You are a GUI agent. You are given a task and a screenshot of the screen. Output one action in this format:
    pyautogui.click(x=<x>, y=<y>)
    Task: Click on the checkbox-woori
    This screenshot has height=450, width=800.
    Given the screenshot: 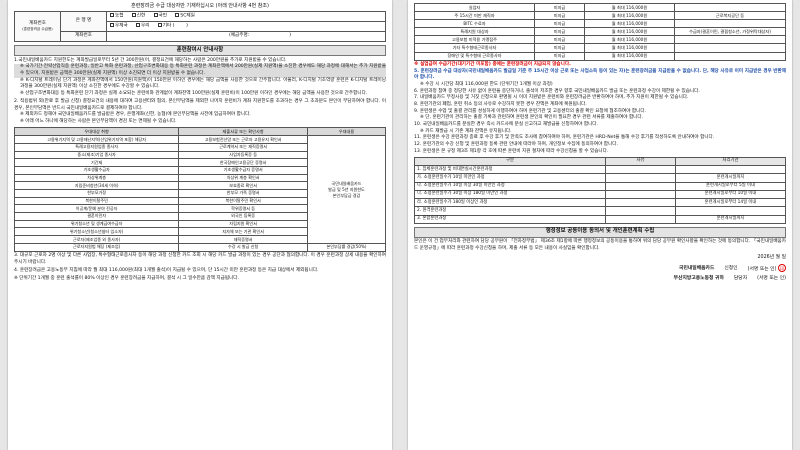 What is the action you would take?
    pyautogui.click(x=138, y=25)
    